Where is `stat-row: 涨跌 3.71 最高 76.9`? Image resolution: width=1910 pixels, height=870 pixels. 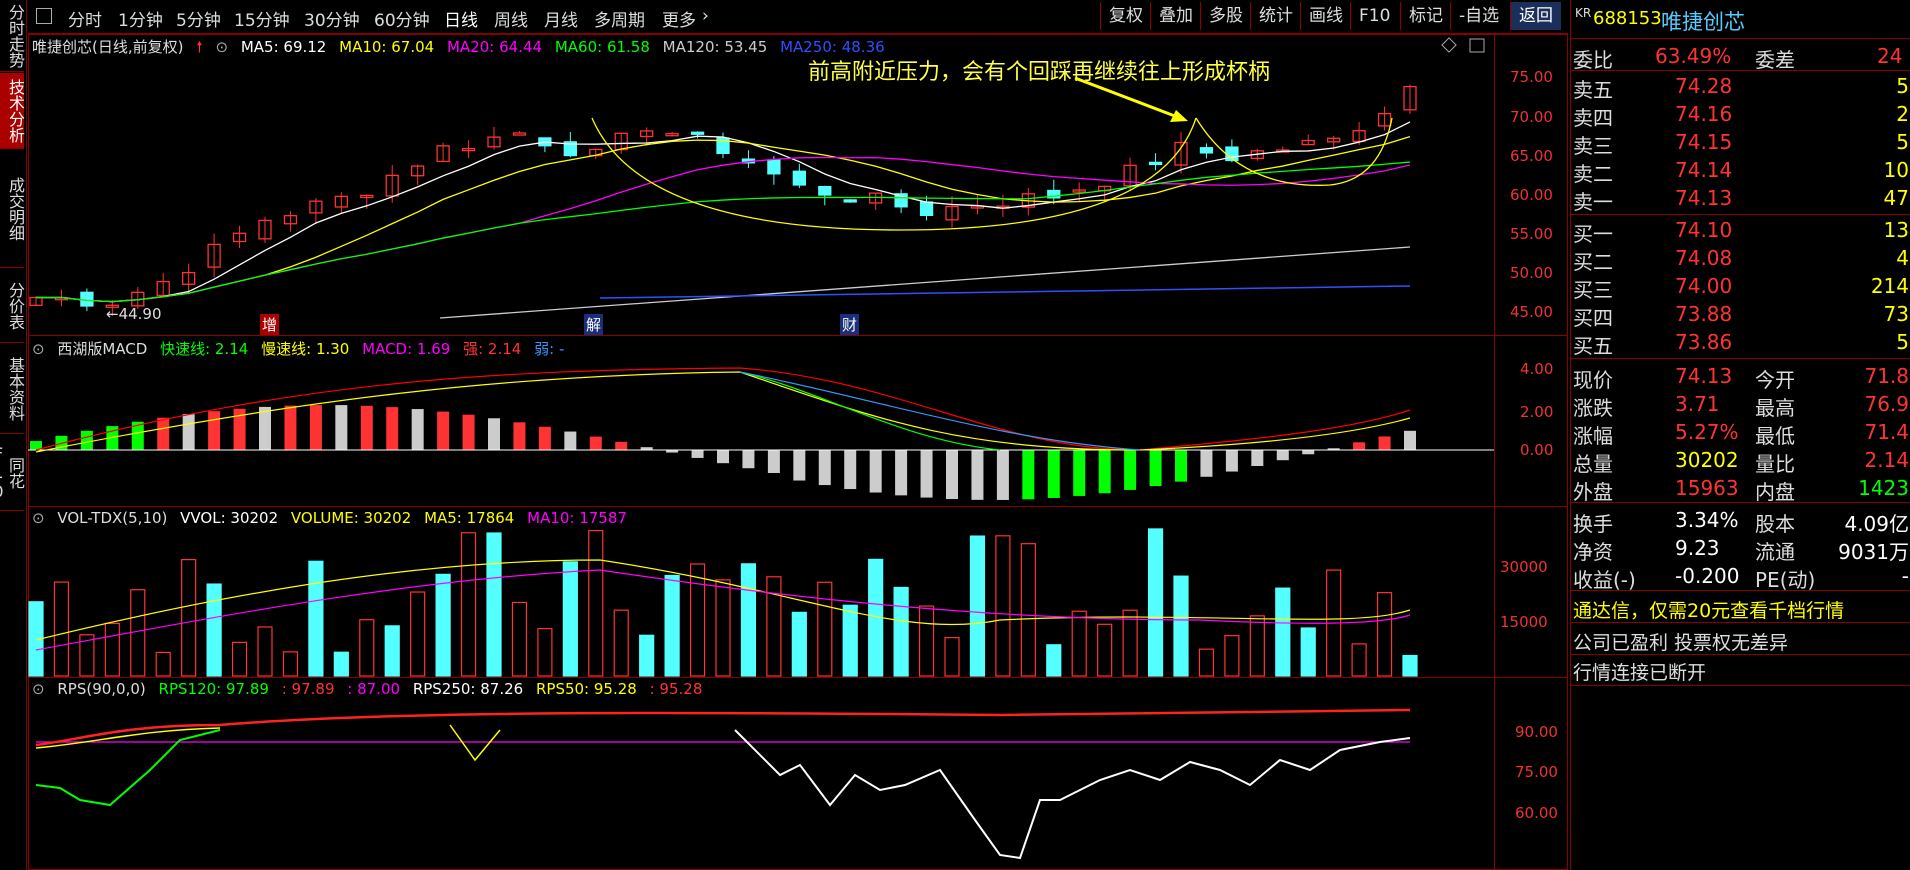 stat-row: 涨跌 3.71 最高 76.9 is located at coordinates (1740, 405).